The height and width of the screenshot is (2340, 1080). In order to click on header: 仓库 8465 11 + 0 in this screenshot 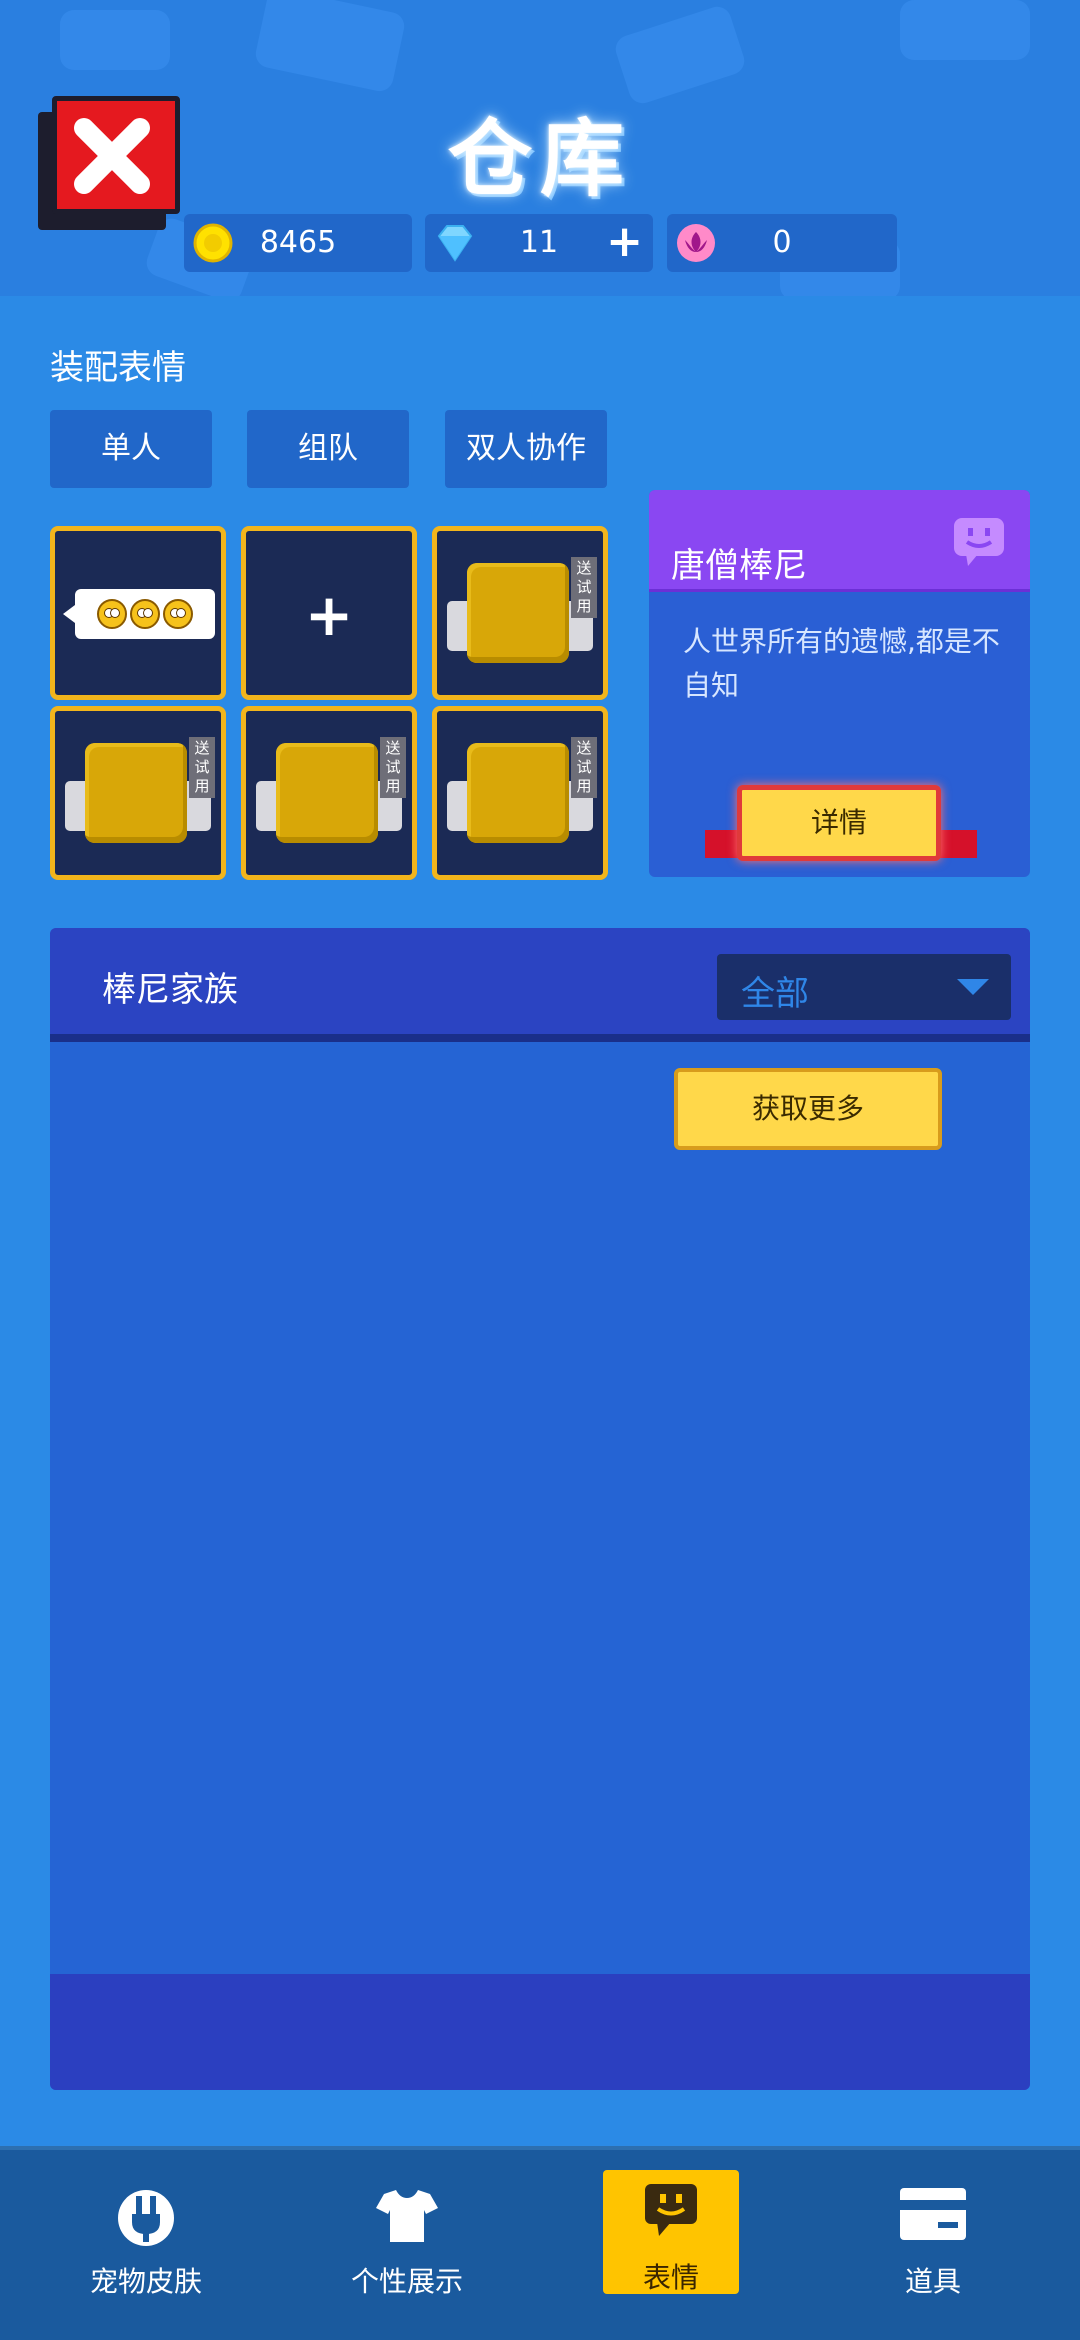, I will do `click(540, 148)`.